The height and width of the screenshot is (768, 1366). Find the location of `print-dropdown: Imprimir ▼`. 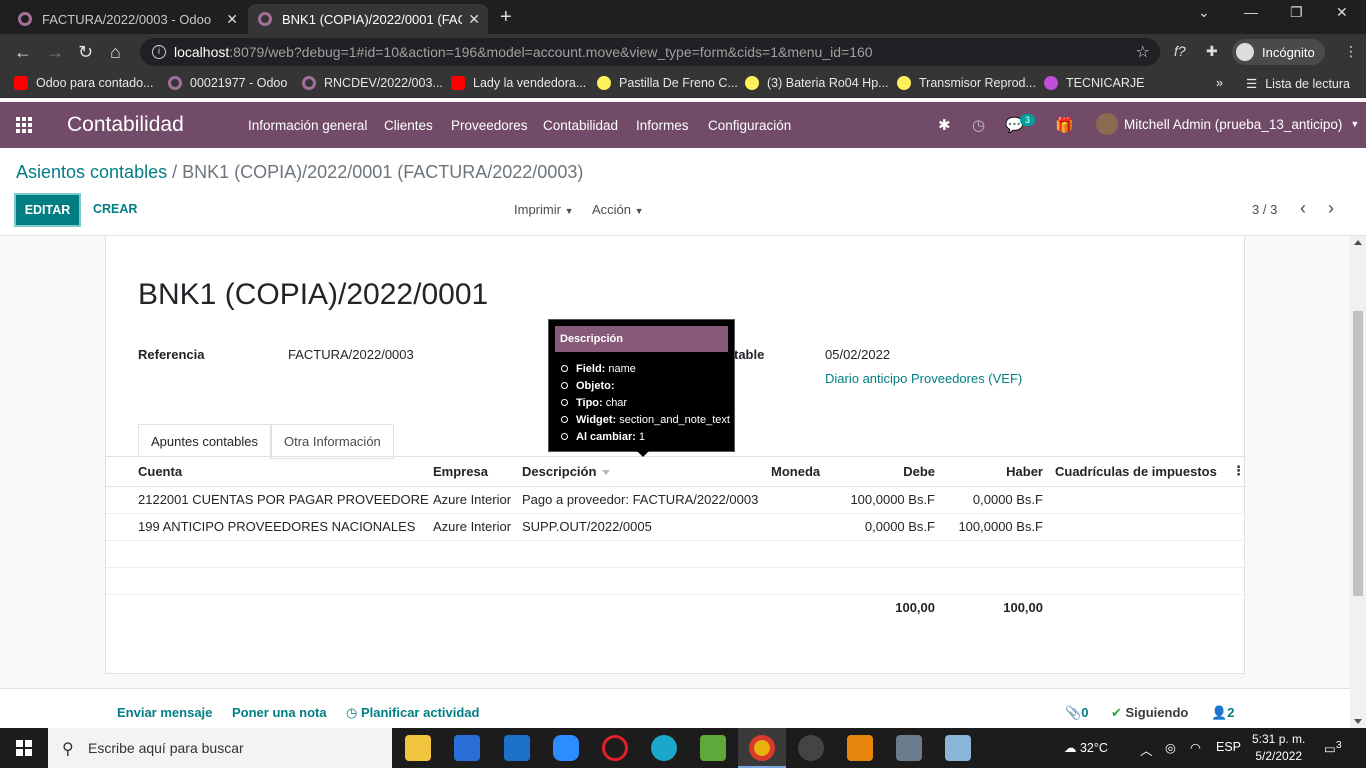

print-dropdown: Imprimir ▼ is located at coordinates (543, 209).